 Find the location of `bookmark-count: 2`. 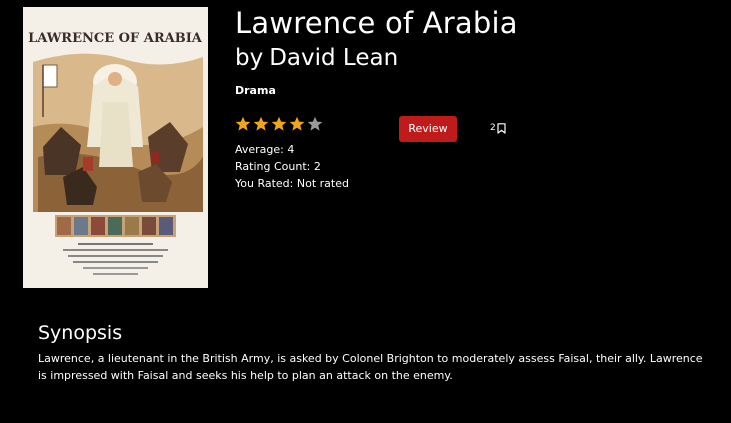

bookmark-count: 2 is located at coordinates (493, 128).